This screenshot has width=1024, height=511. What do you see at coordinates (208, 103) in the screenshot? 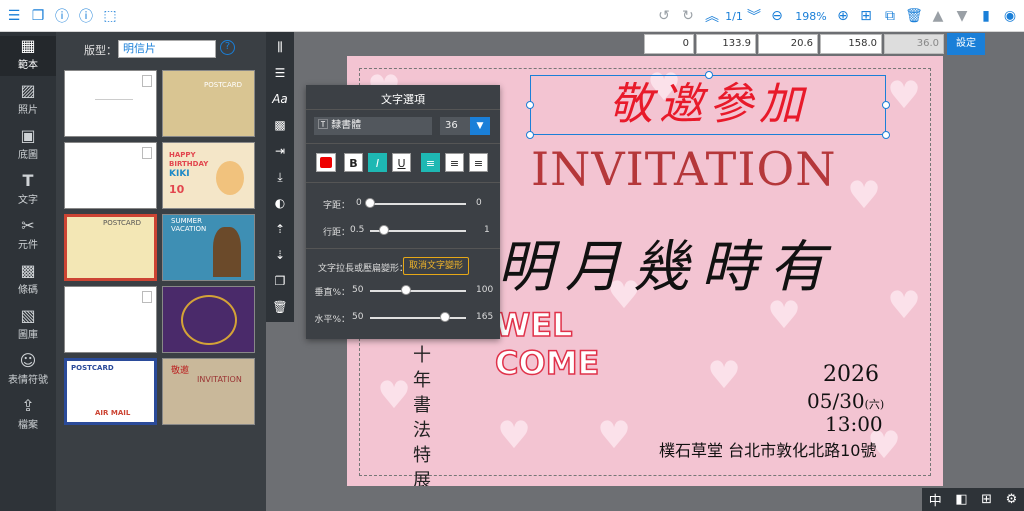
I see `template-thumb-2: POSTCARD` at bounding box center [208, 103].